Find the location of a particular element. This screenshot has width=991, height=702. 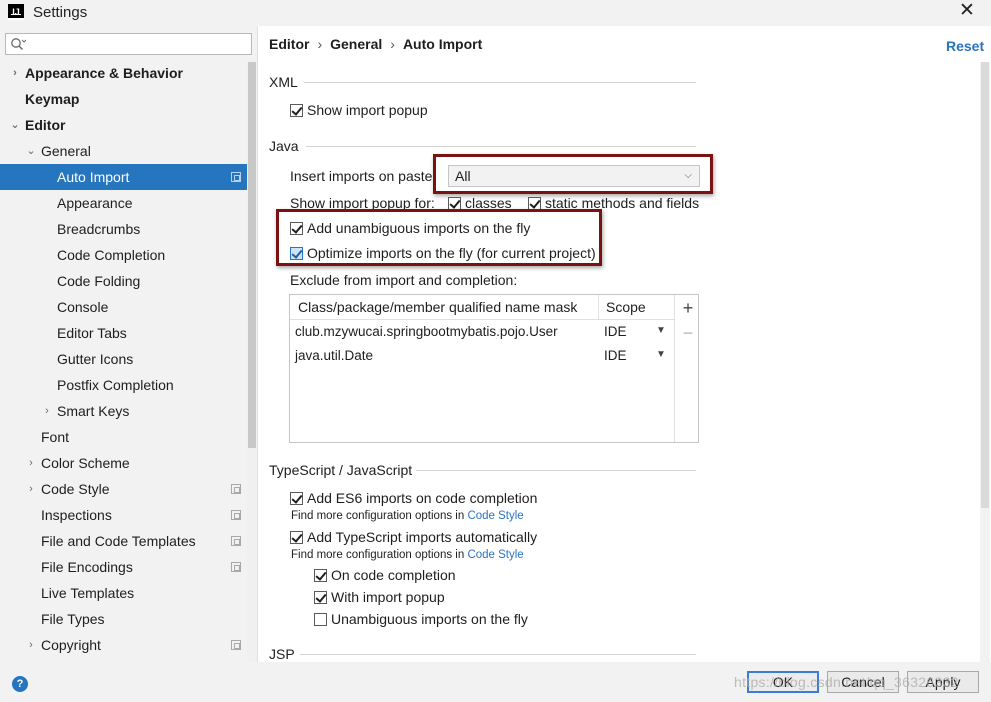

ts-imports-checkbox: Add TypeScript imports automatically is located at coordinates (413, 537).